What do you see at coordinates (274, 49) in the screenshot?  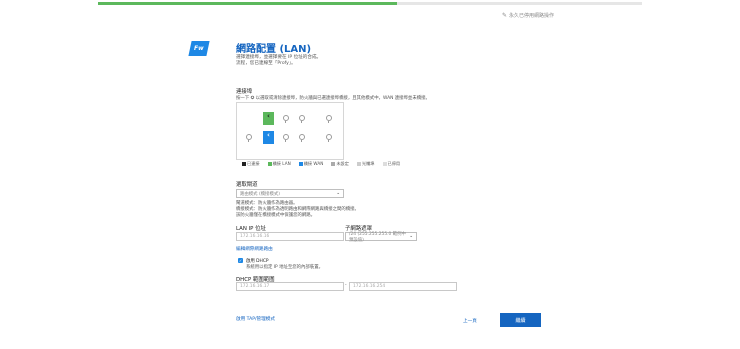 I see `page-title: 網路配置 (LAN)` at bounding box center [274, 49].